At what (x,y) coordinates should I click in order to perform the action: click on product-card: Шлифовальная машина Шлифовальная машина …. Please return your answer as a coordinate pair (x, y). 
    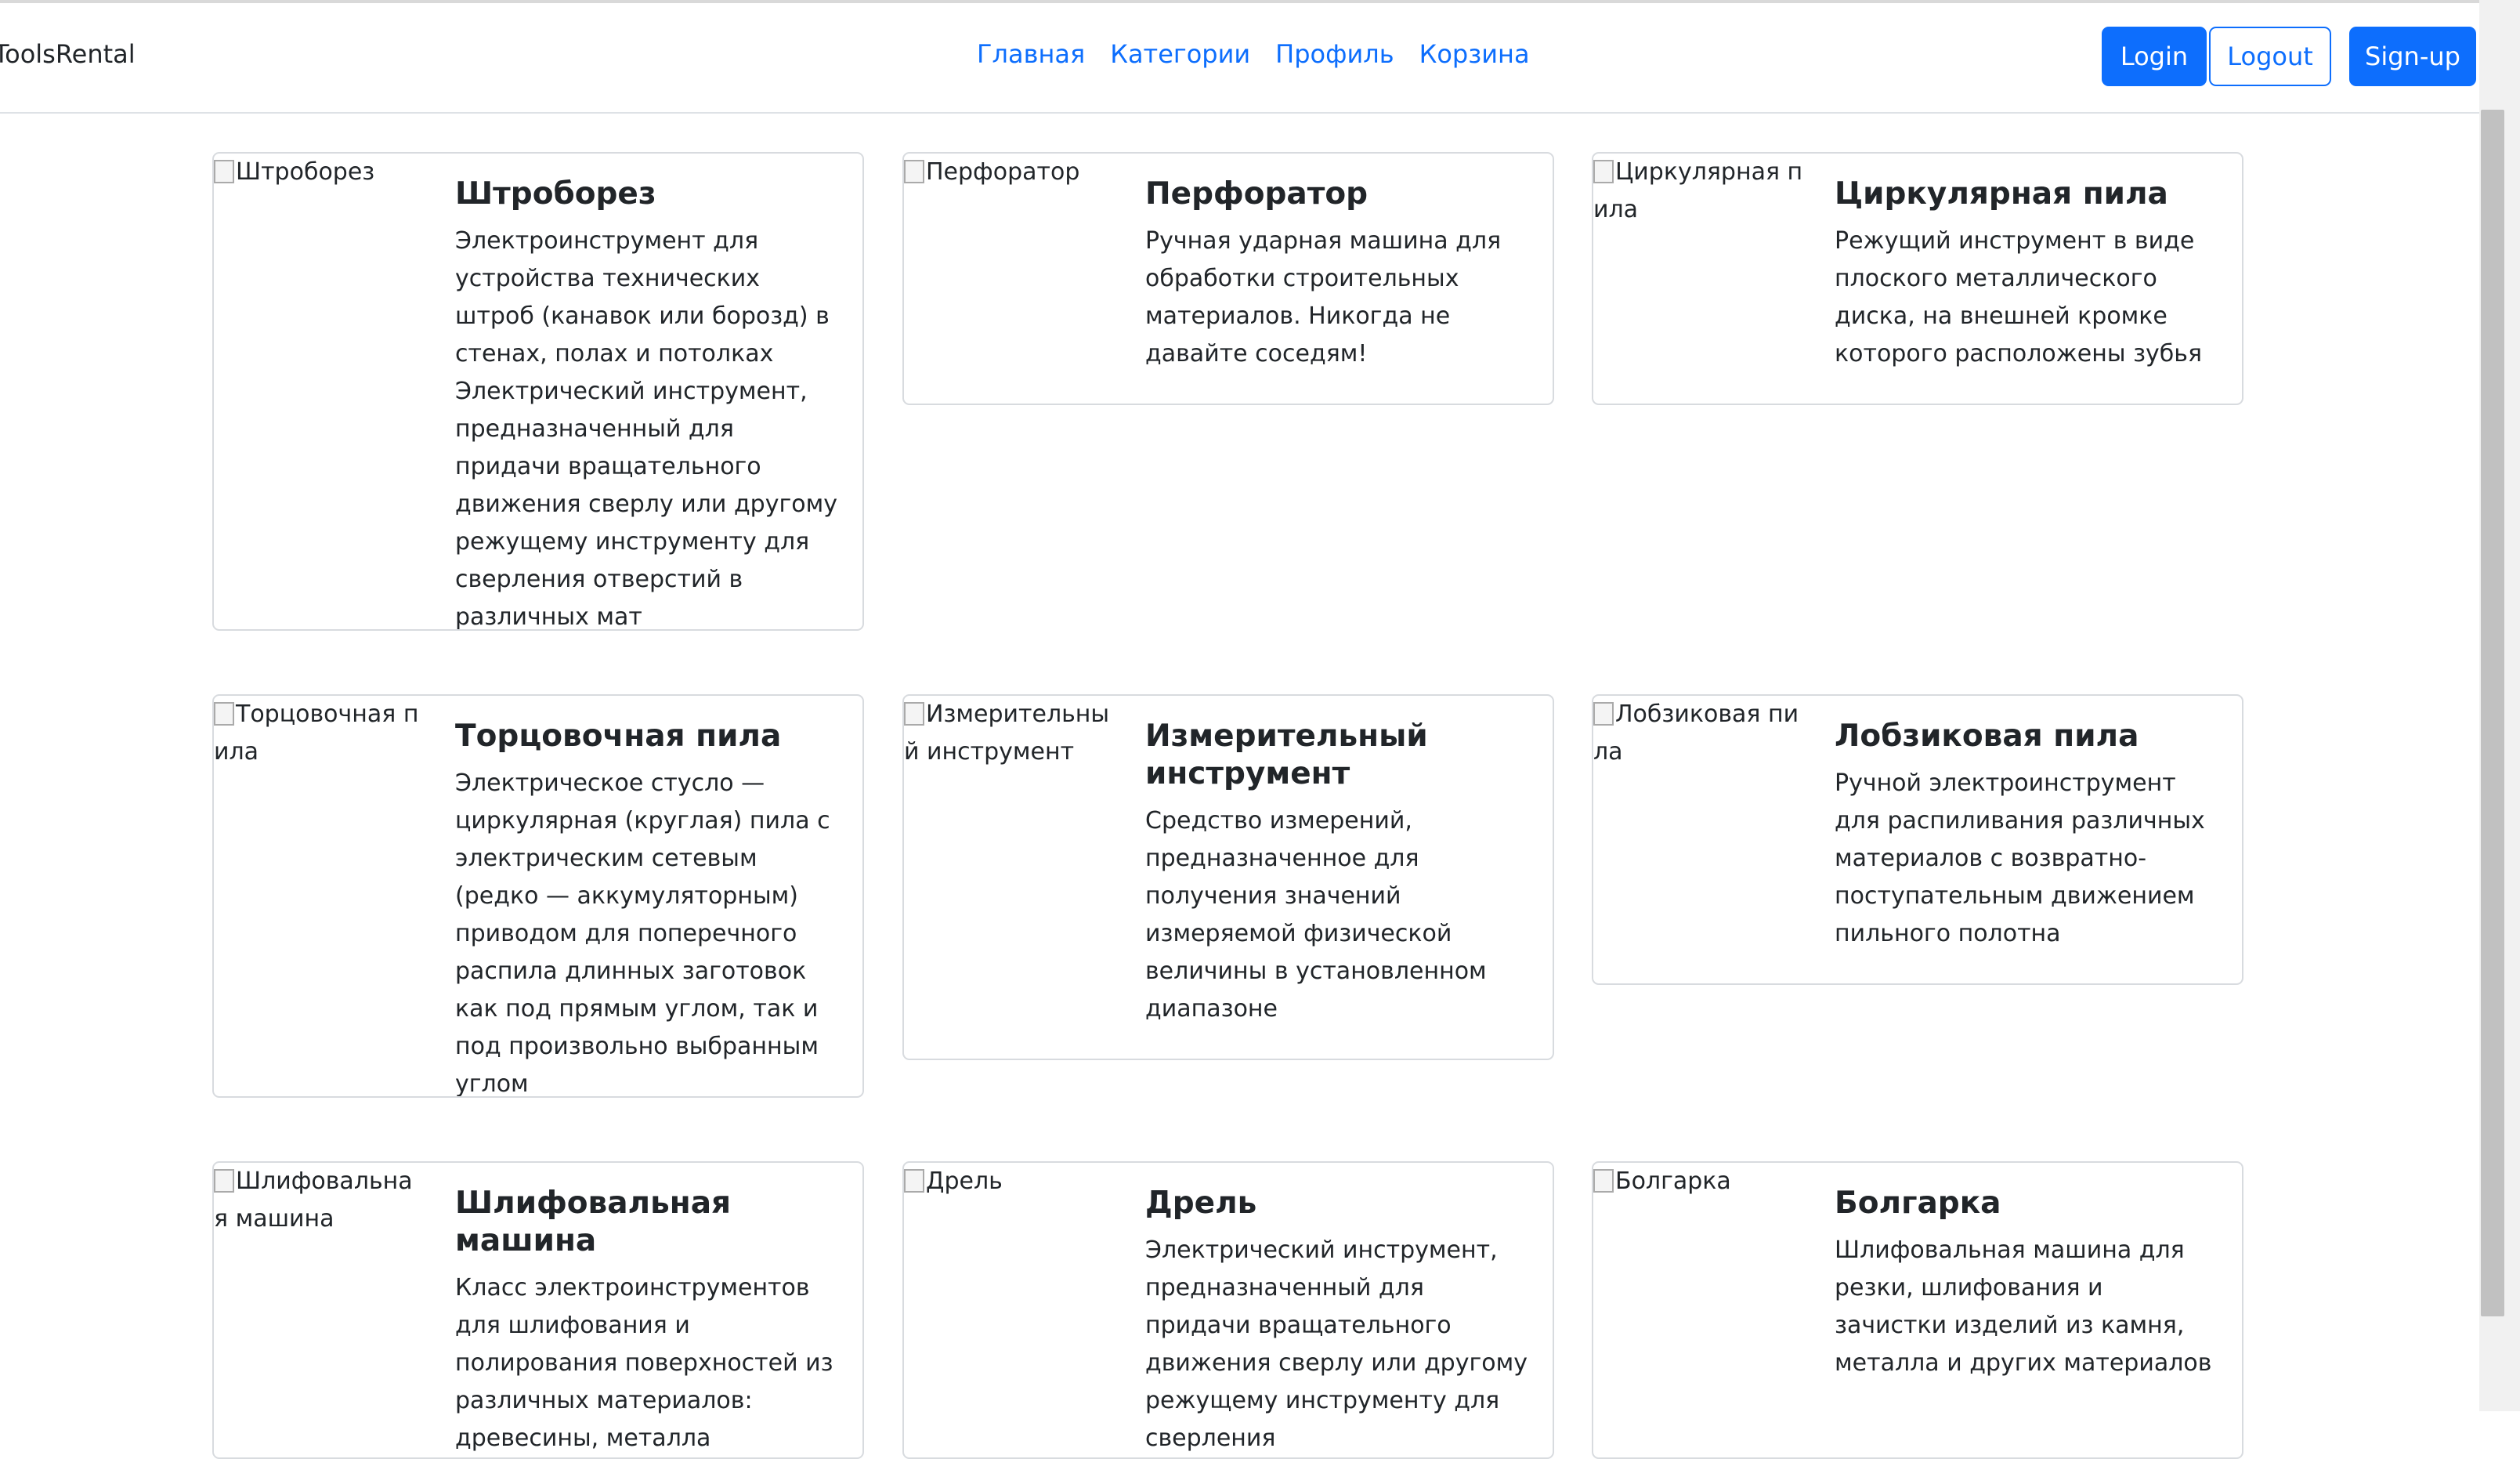
    Looking at the image, I should click on (538, 1310).